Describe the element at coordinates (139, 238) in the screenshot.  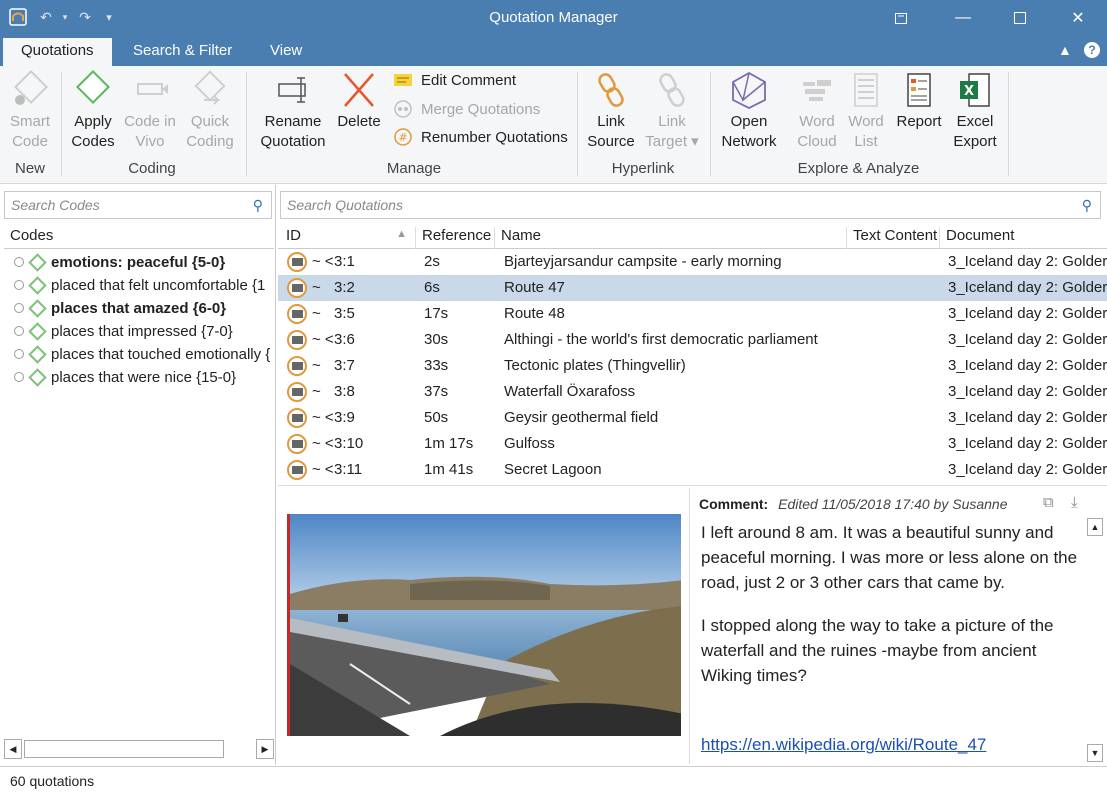
I see `codes-column-header: Codes` at that location.